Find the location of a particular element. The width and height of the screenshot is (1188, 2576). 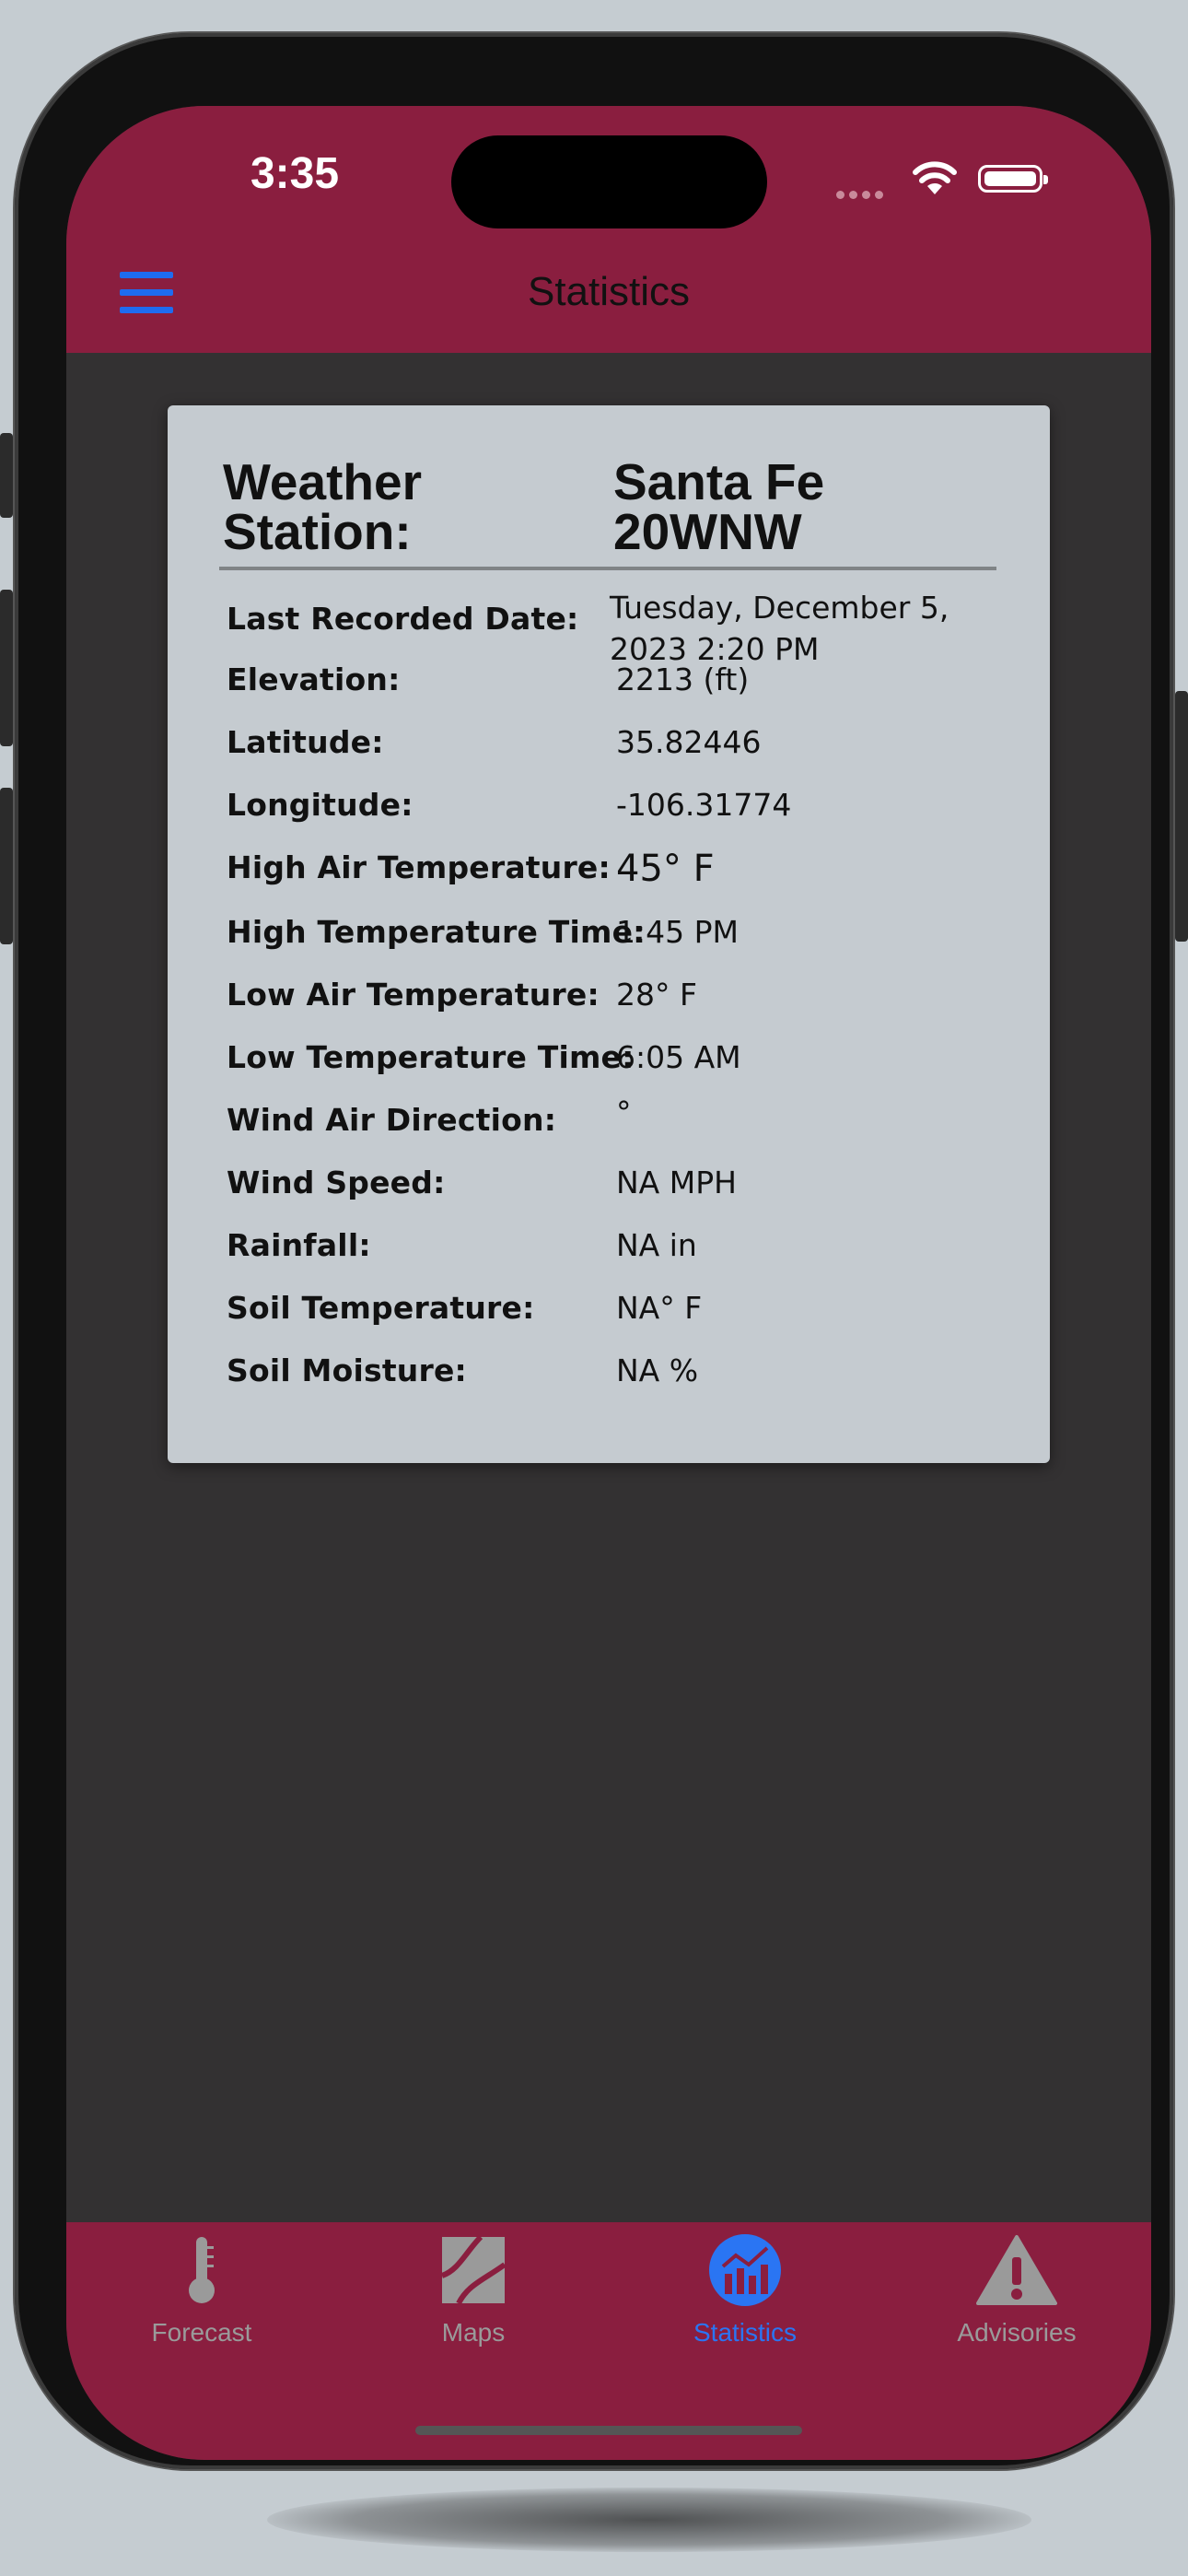

tab-label: Forecast is located at coordinates (201, 2332).